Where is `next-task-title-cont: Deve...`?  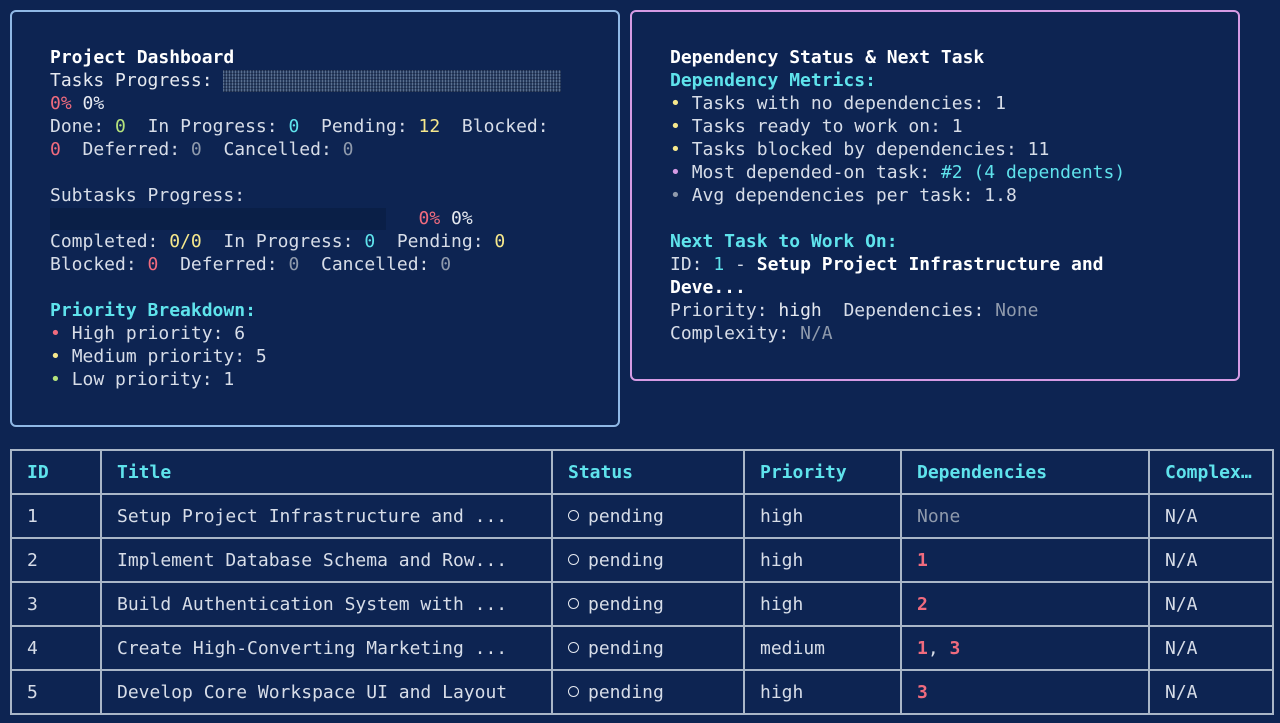
next-task-title-cont: Deve... is located at coordinates (708, 287).